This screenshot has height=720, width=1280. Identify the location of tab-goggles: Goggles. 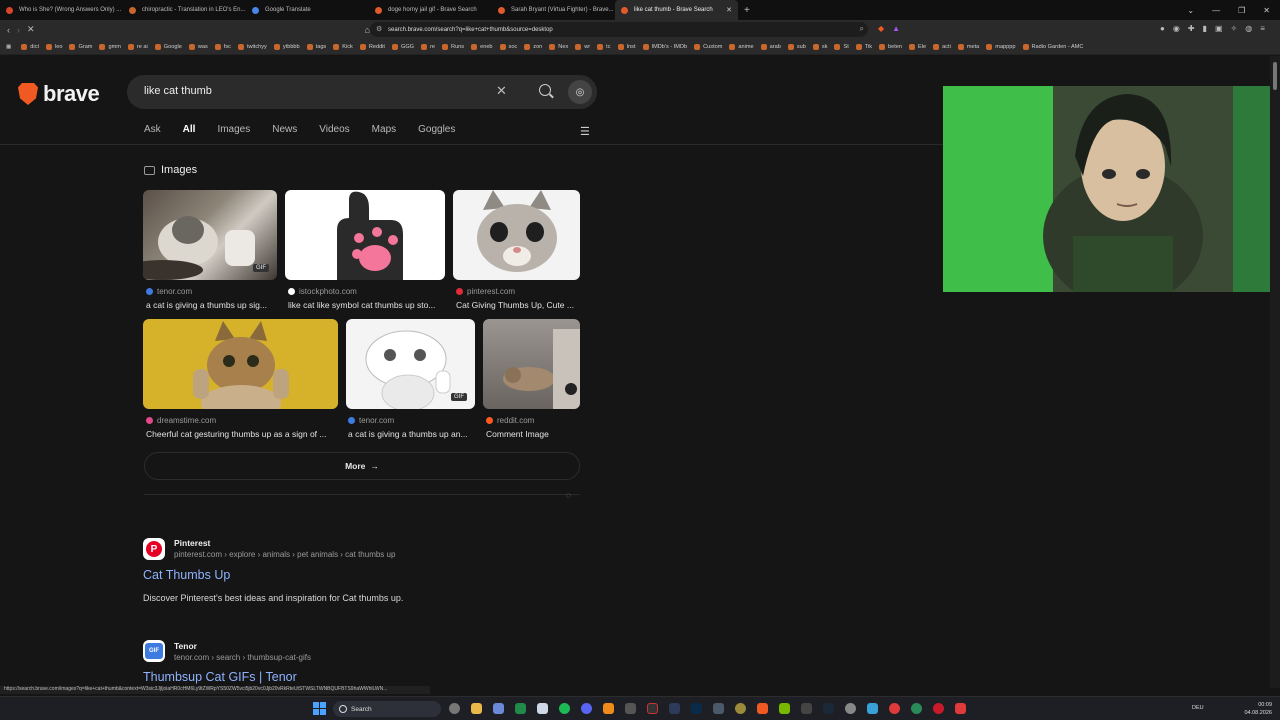
(436, 129).